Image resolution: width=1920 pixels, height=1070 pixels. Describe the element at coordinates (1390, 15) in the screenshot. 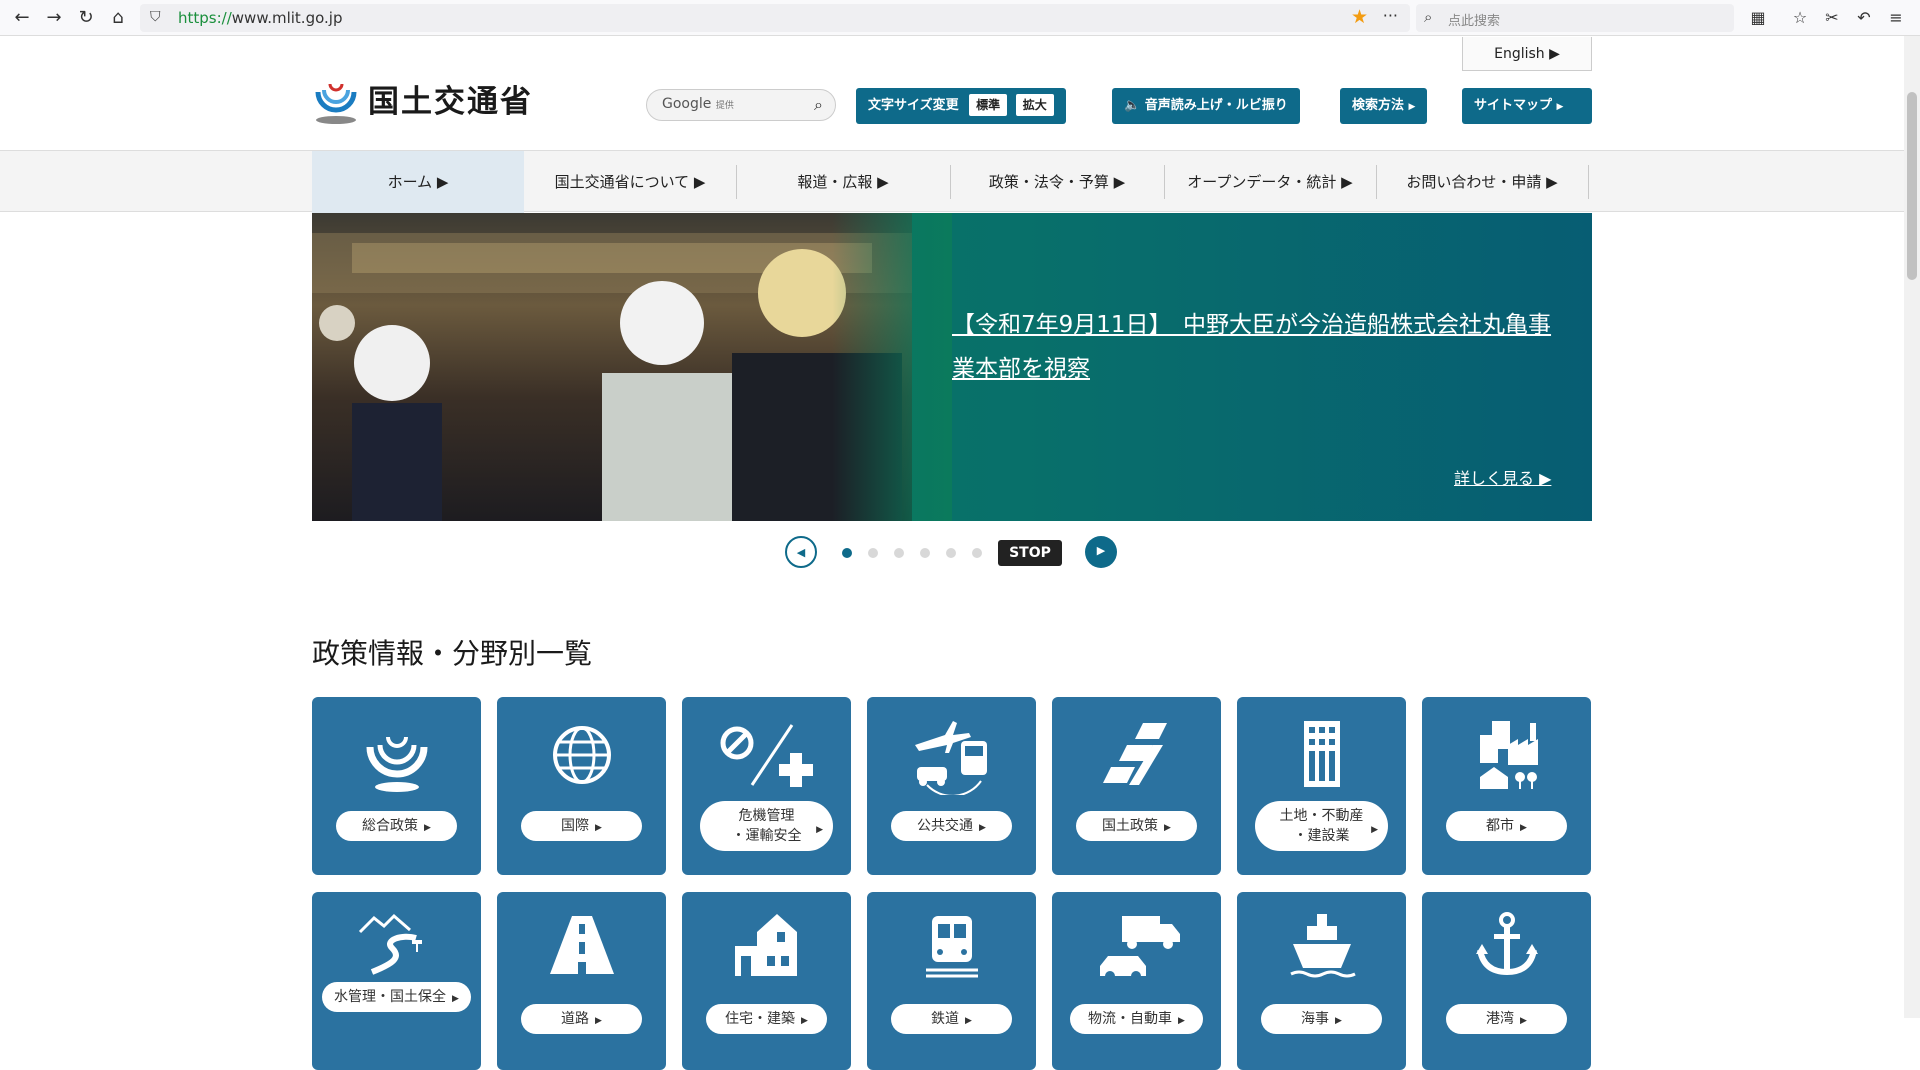

I see `page-actions-icon: ···` at that location.